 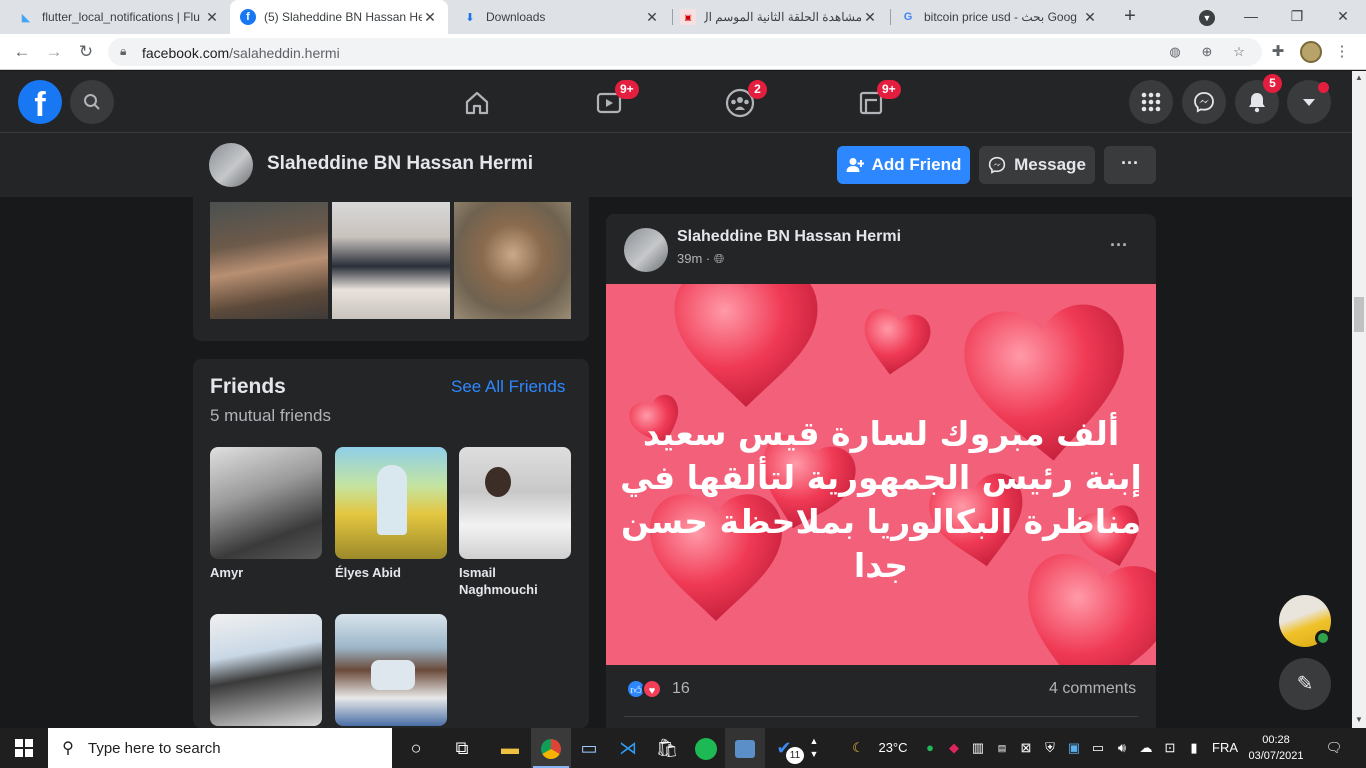 What do you see at coordinates (1050, 748) in the screenshot?
I see `shield-icon: ⛨` at bounding box center [1050, 748].